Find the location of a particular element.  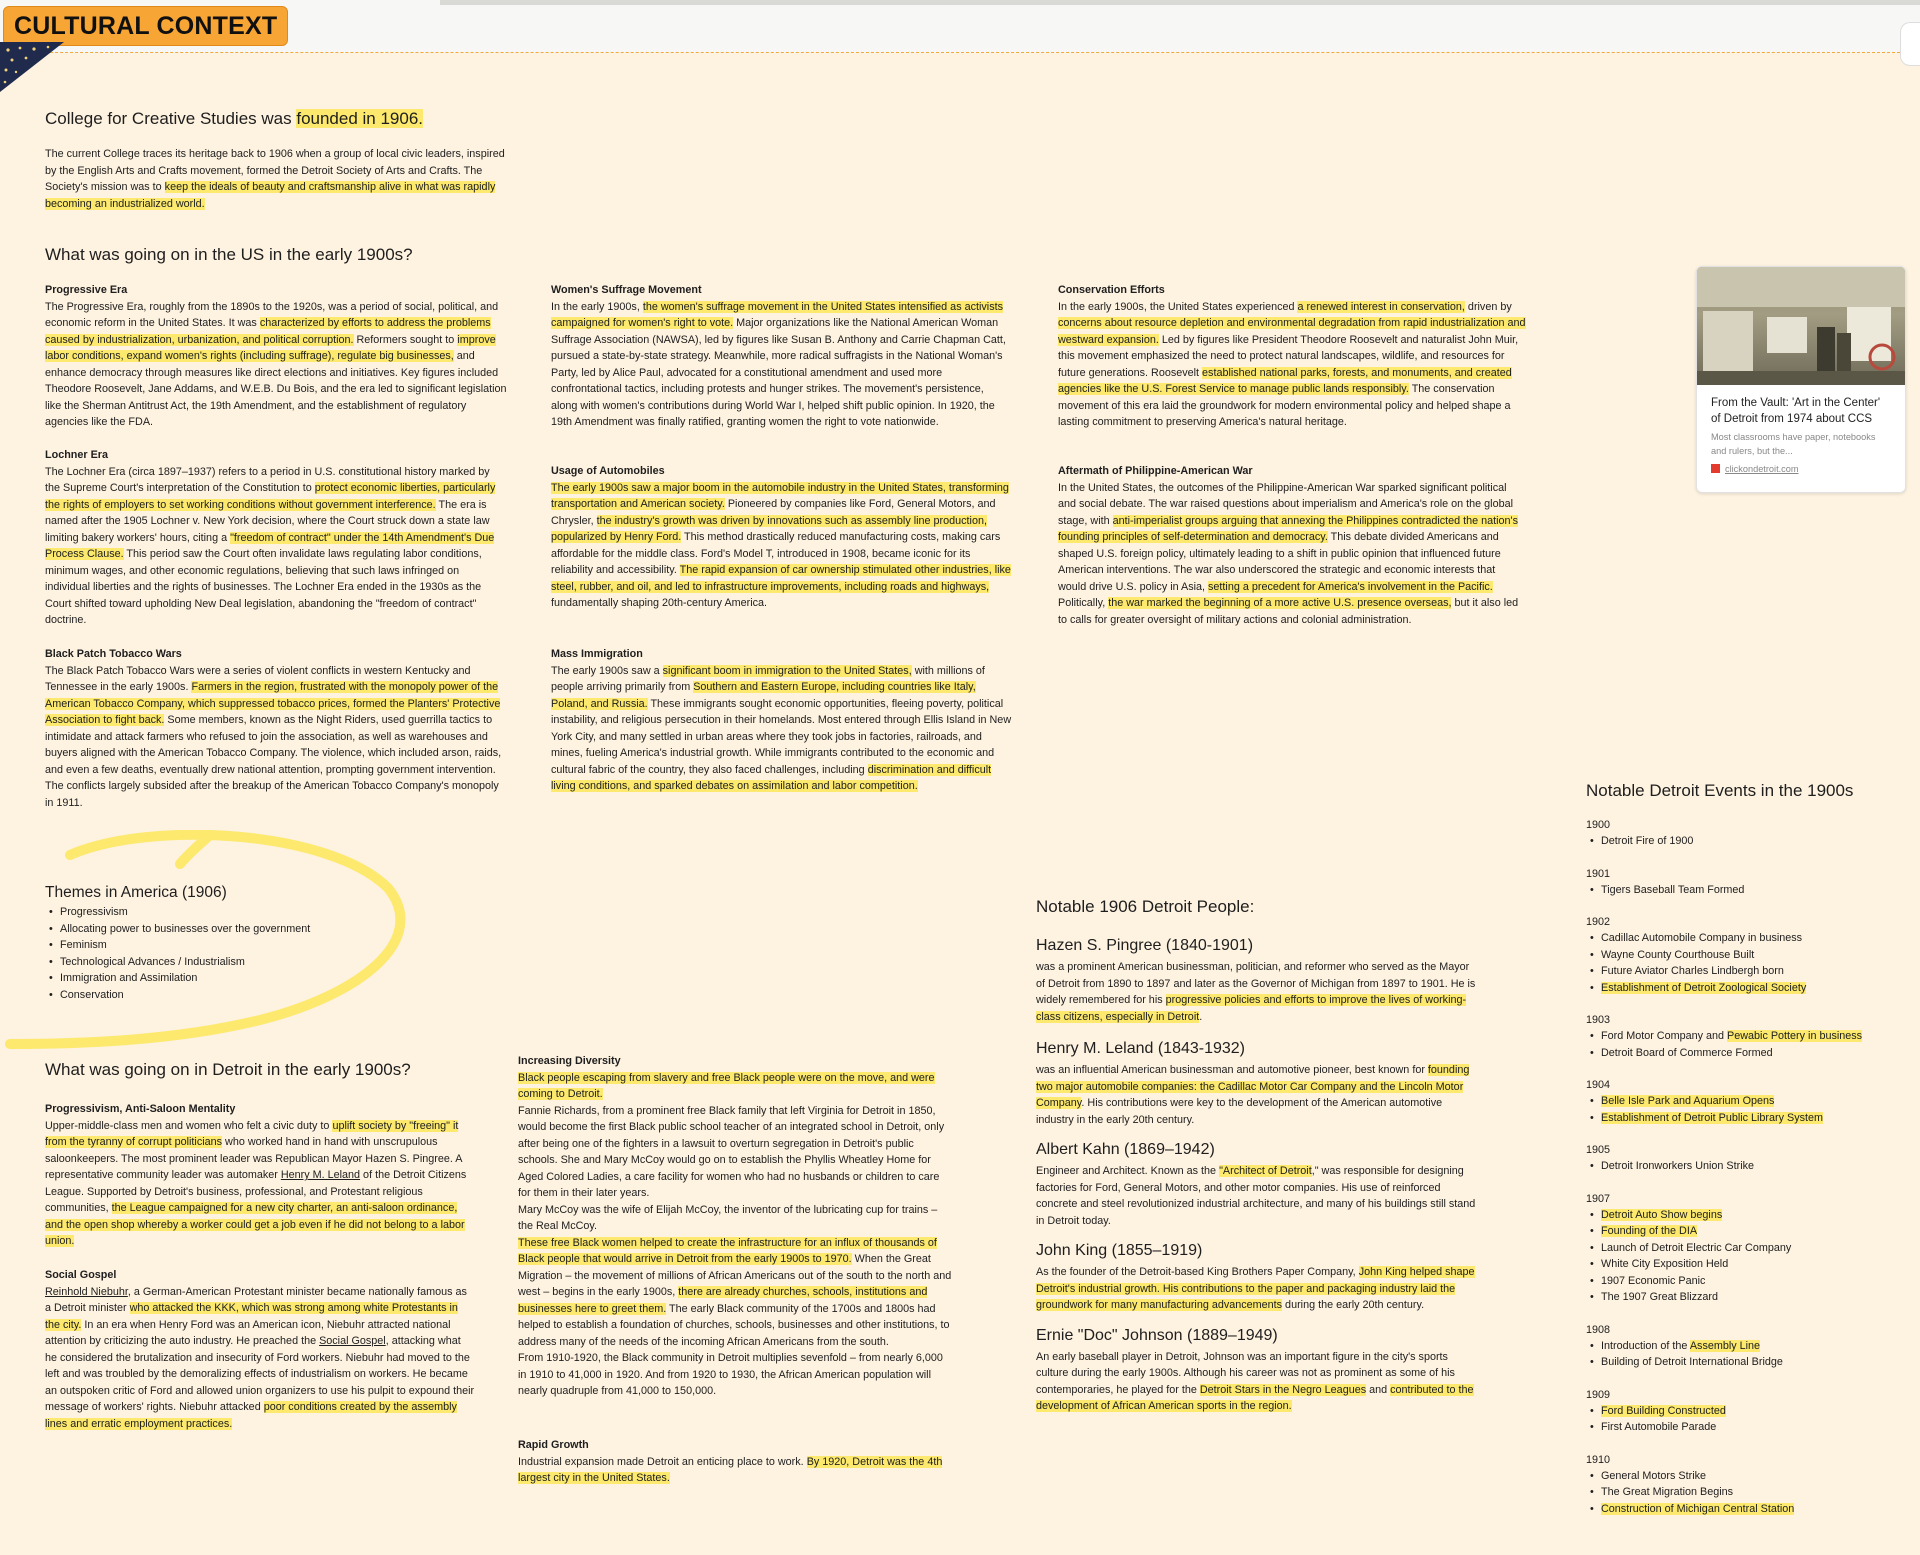

person-name: Ernie "Doc" Johnson (1889–1949) is located at coordinates (1157, 1335).